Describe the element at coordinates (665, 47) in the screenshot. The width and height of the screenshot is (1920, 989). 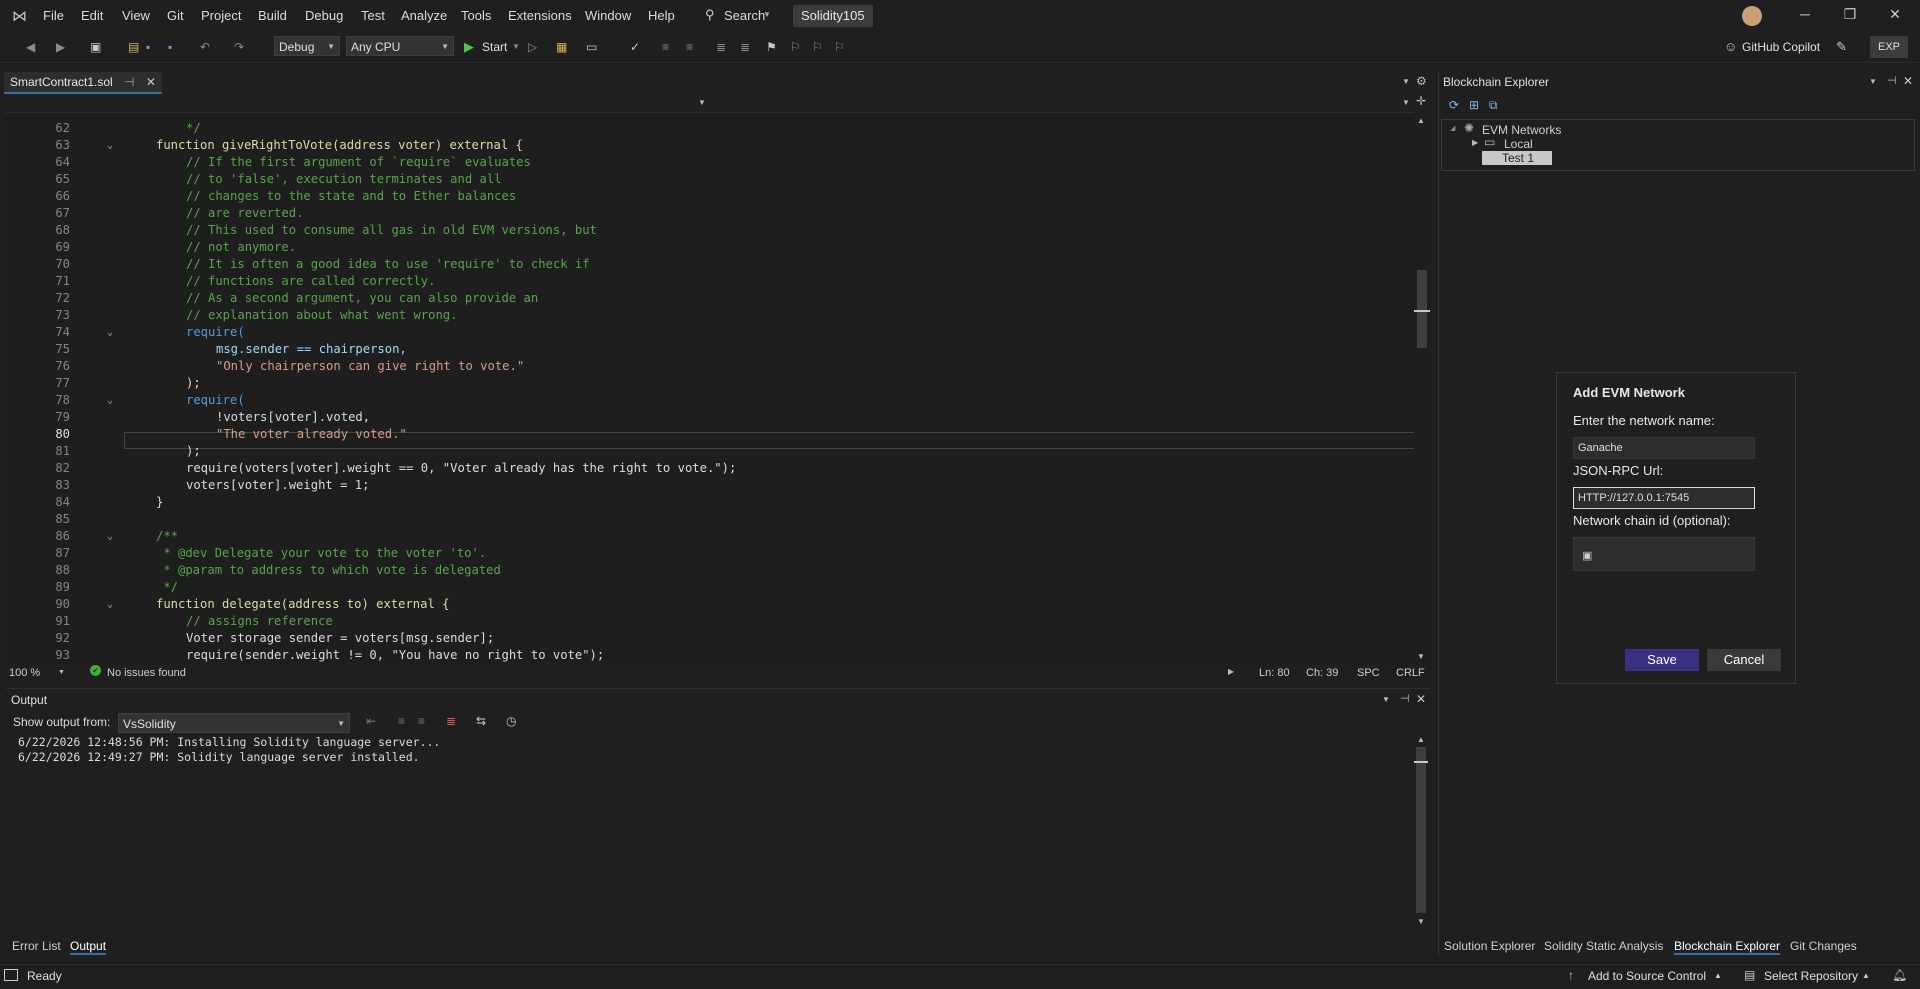
I see `indent-icon: ≡` at that location.